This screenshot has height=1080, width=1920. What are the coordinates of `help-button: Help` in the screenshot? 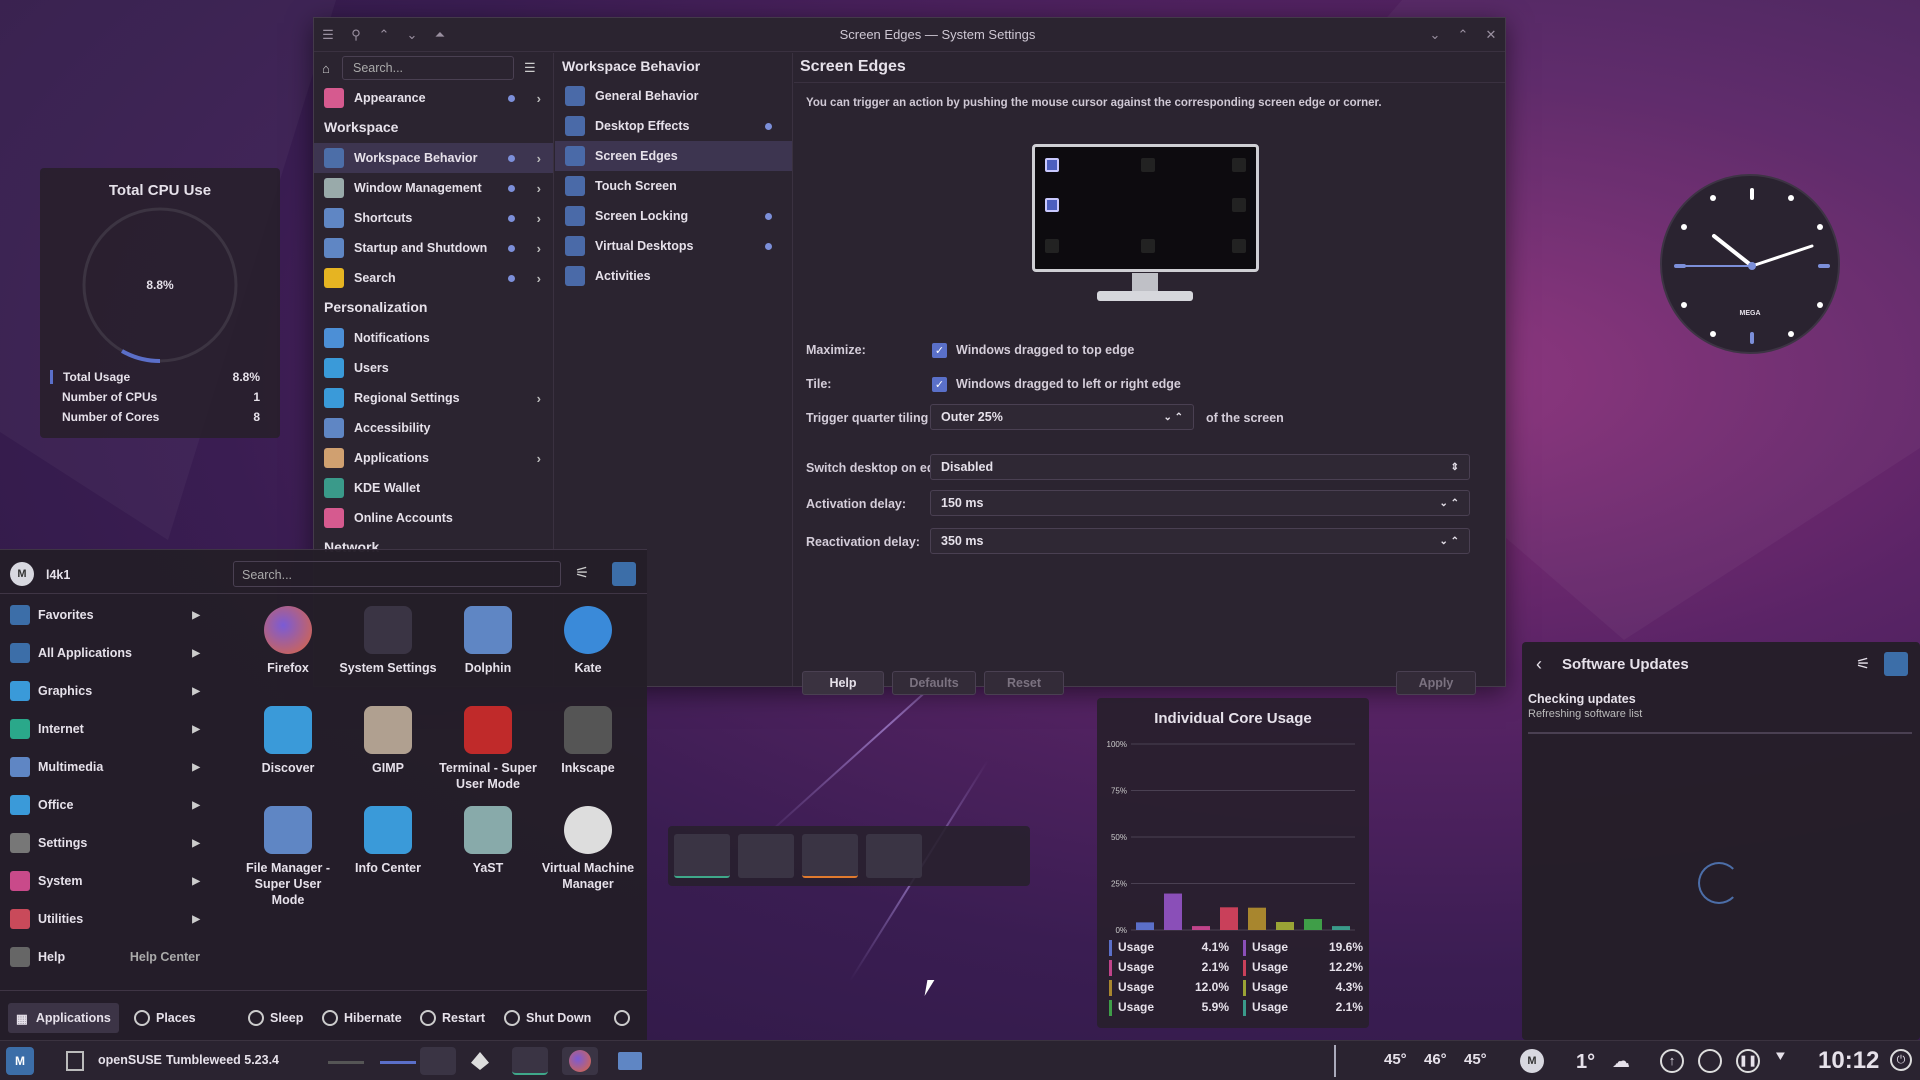 It's located at (843, 683).